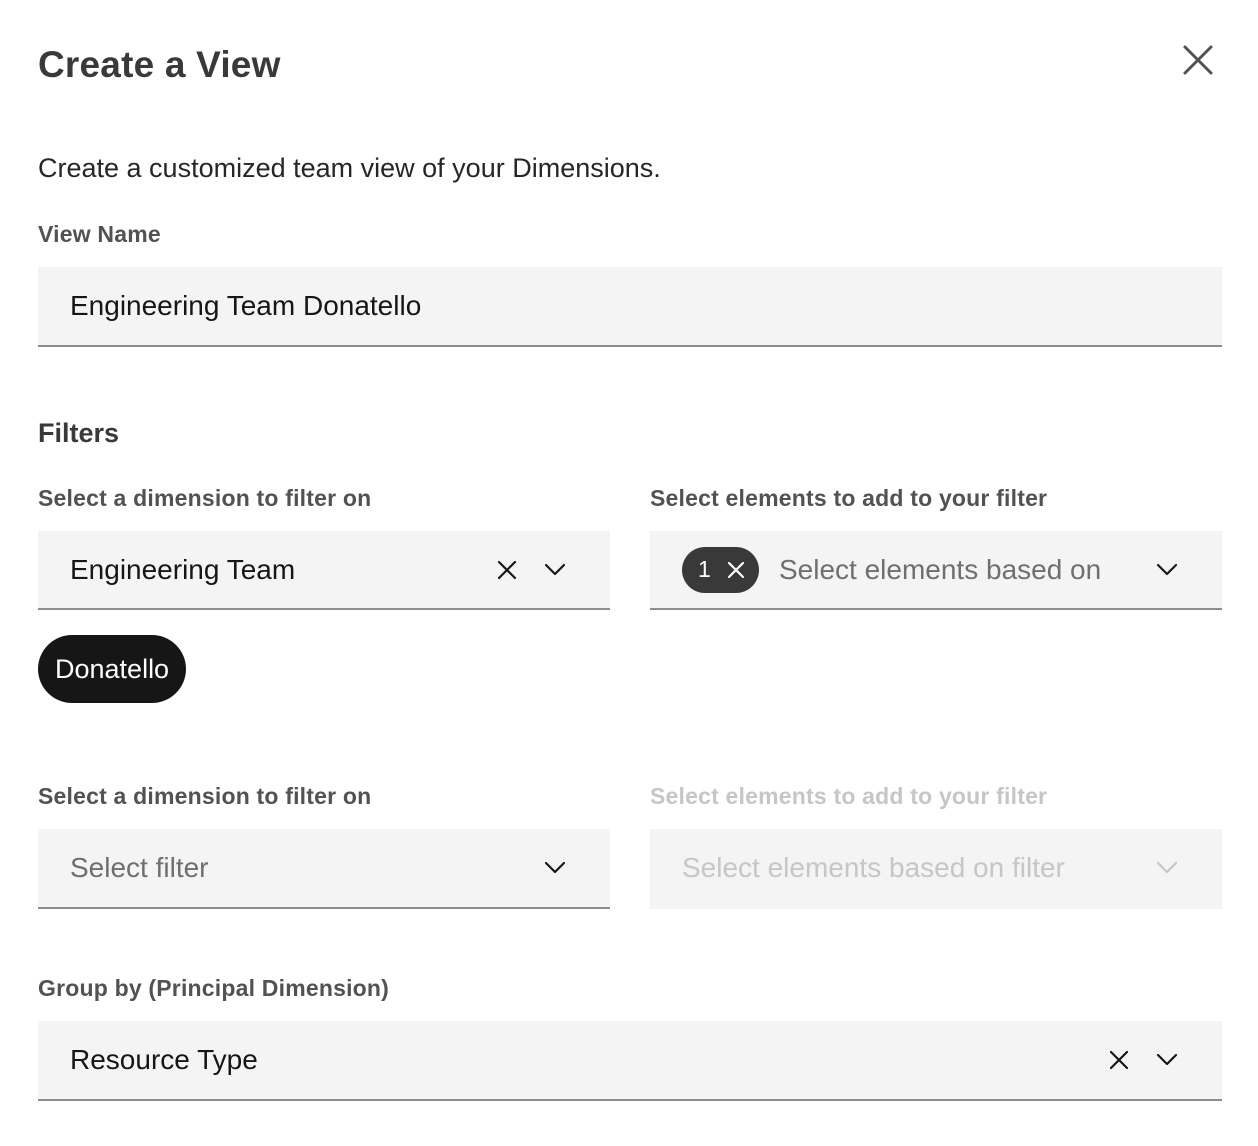 The height and width of the screenshot is (1146, 1258). Describe the element at coordinates (324, 869) in the screenshot. I see `filter-2-dimension-select: Select filter` at that location.